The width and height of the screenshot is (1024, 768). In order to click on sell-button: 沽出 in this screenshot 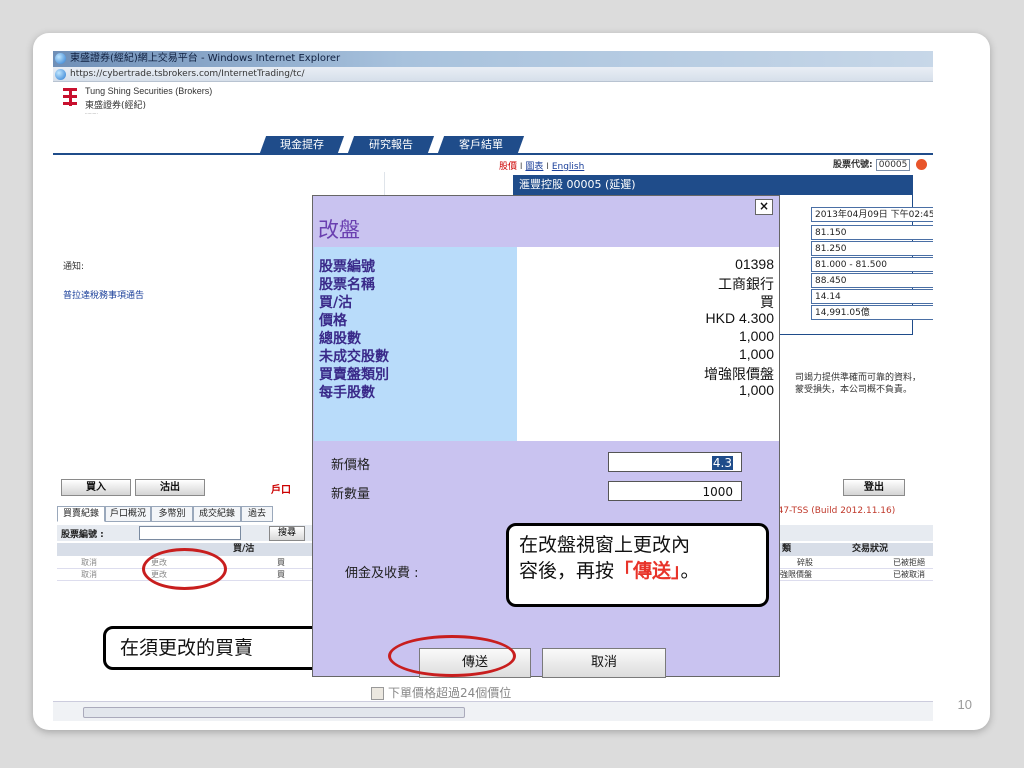, I will do `click(170, 487)`.